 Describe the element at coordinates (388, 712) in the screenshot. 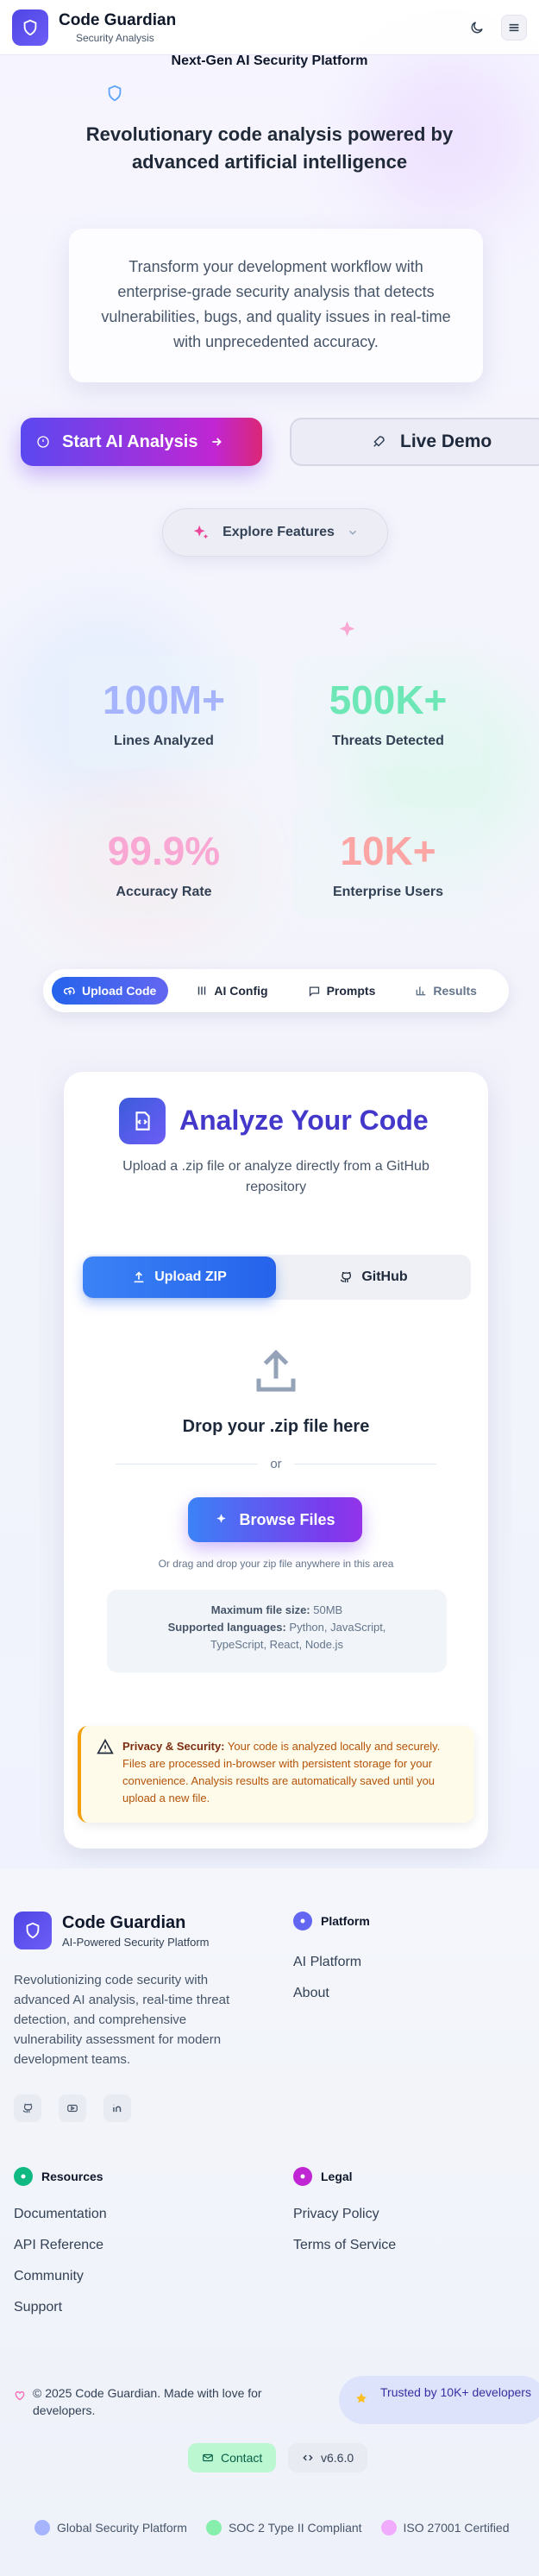

I see `stat-card: 500K+ Threats Detected` at that location.